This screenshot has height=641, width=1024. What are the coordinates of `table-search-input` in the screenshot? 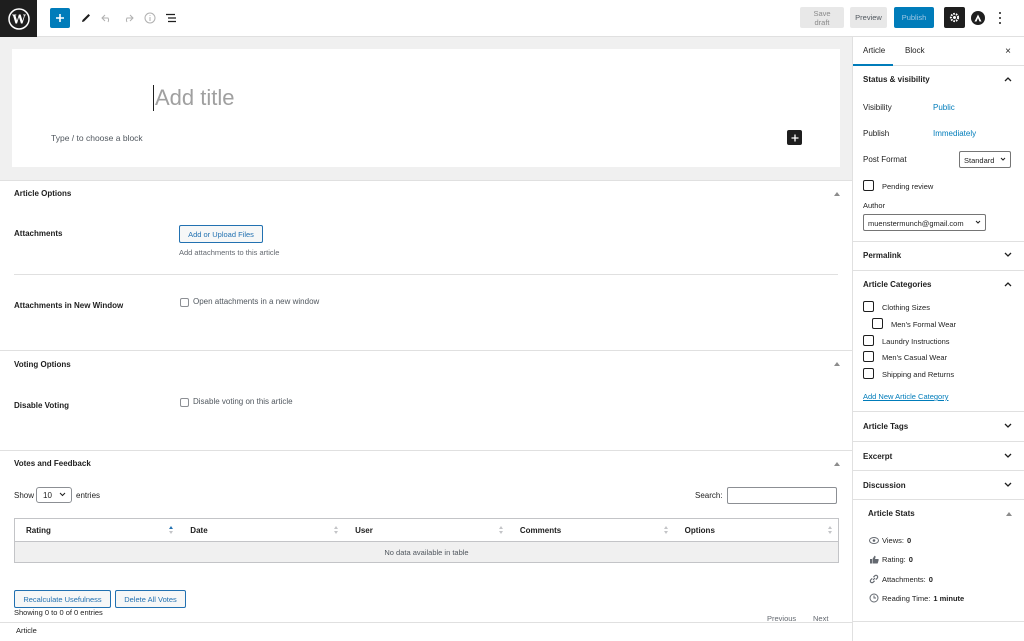 It's located at (782, 495).